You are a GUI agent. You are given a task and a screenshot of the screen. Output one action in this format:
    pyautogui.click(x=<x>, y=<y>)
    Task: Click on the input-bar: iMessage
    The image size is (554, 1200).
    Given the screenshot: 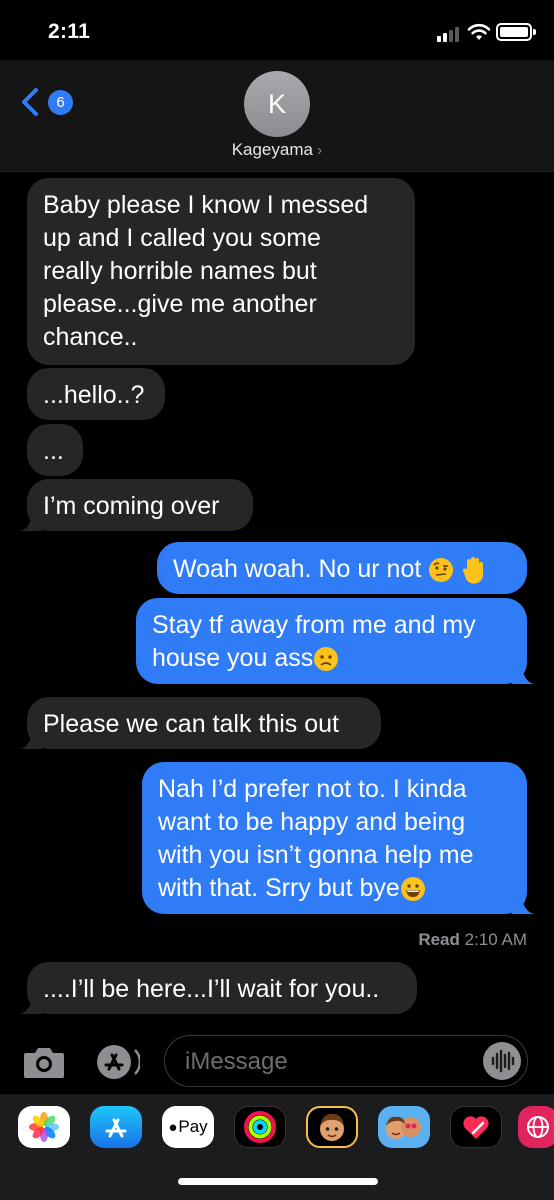 What is the action you would take?
    pyautogui.click(x=277, y=1059)
    